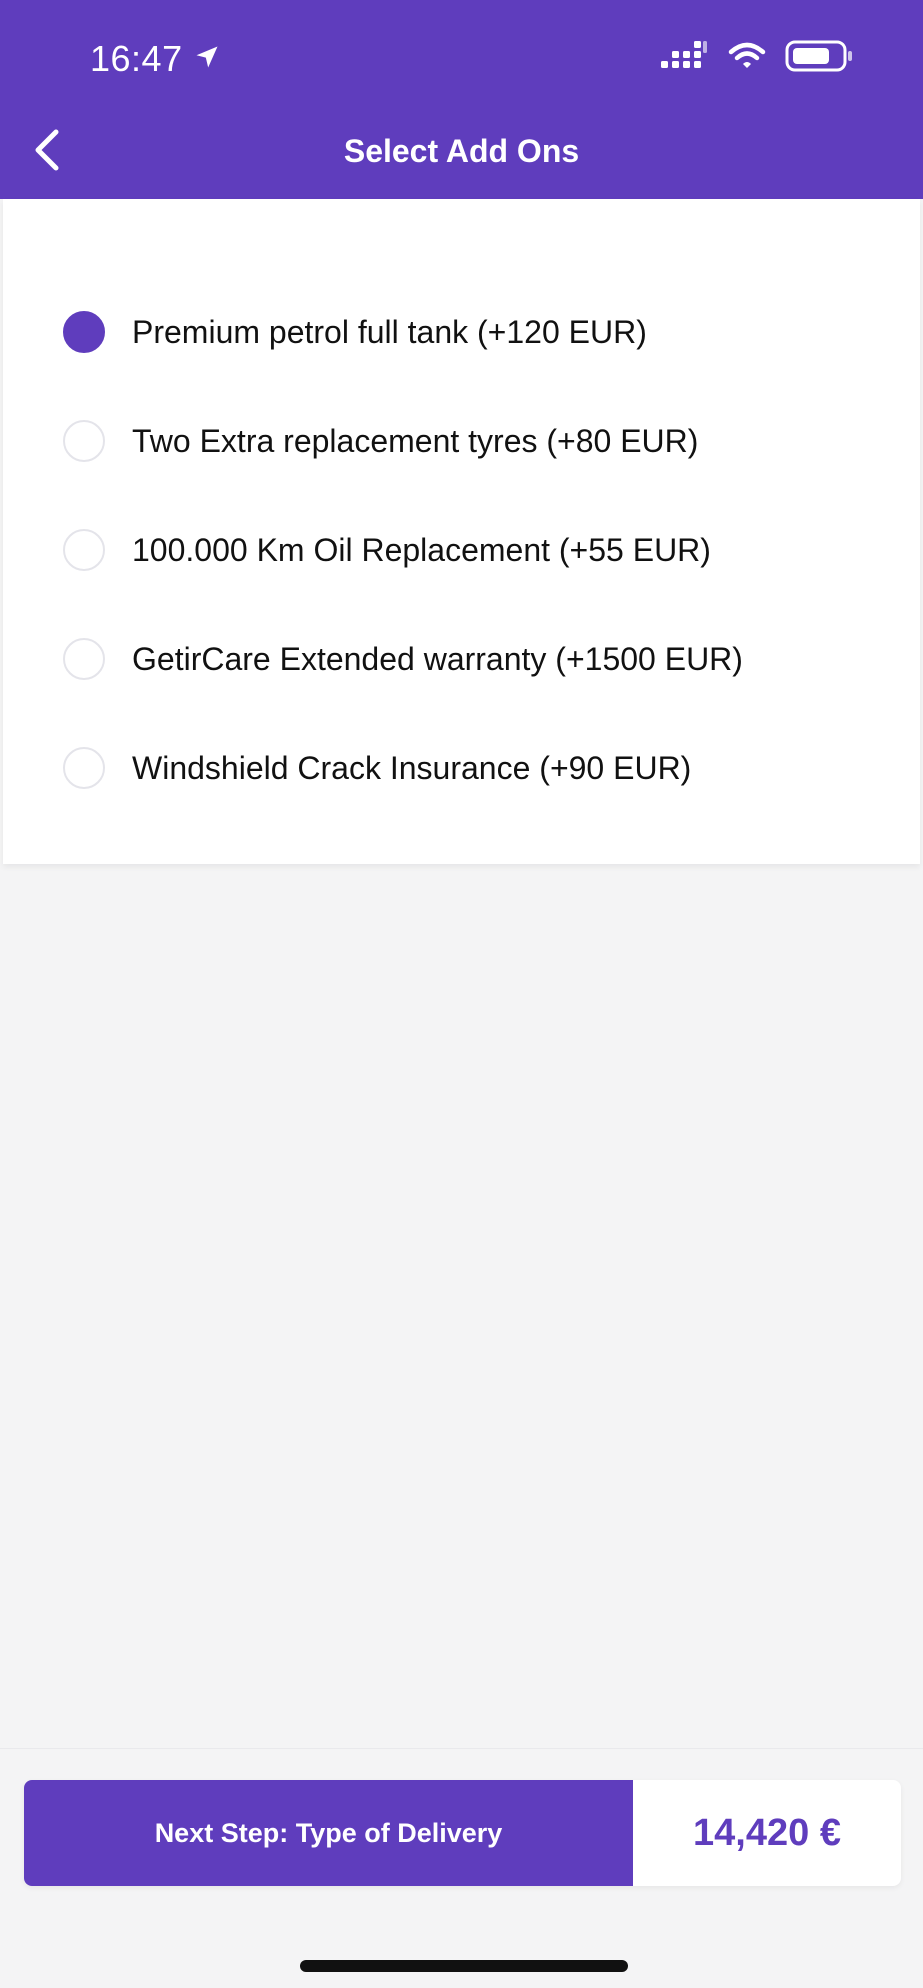 This screenshot has height=1988, width=923. Describe the element at coordinates (685, 58) in the screenshot. I see `cellular-signal-icon` at that location.